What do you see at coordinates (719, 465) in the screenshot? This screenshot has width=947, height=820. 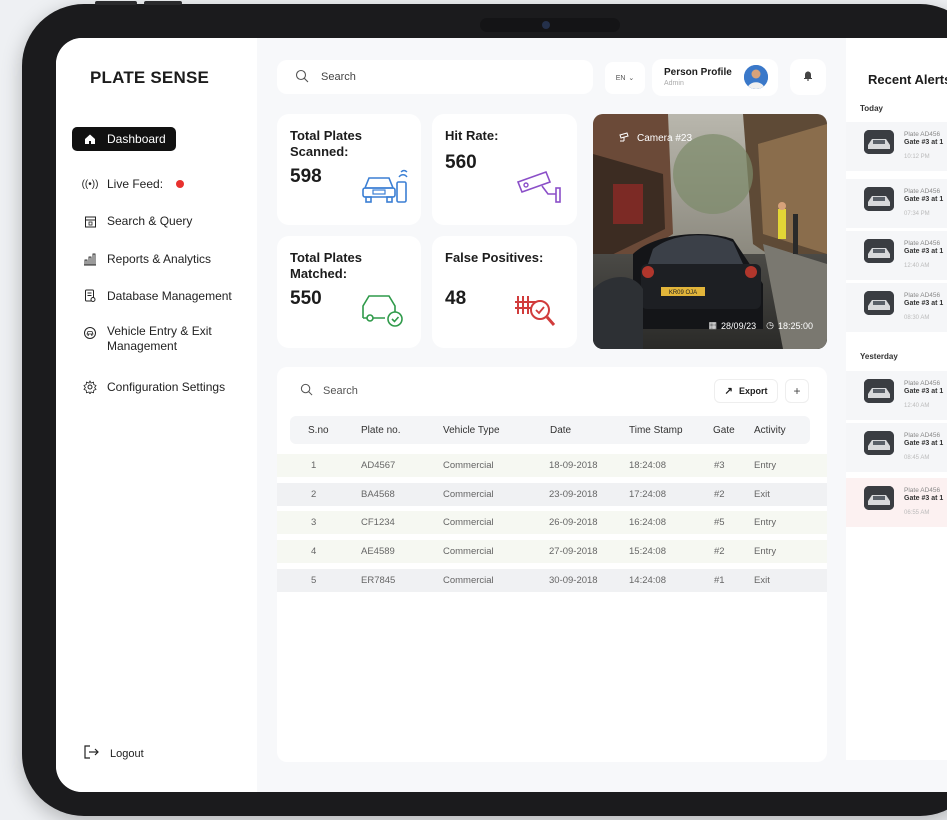 I see `cell-gate: #3` at bounding box center [719, 465].